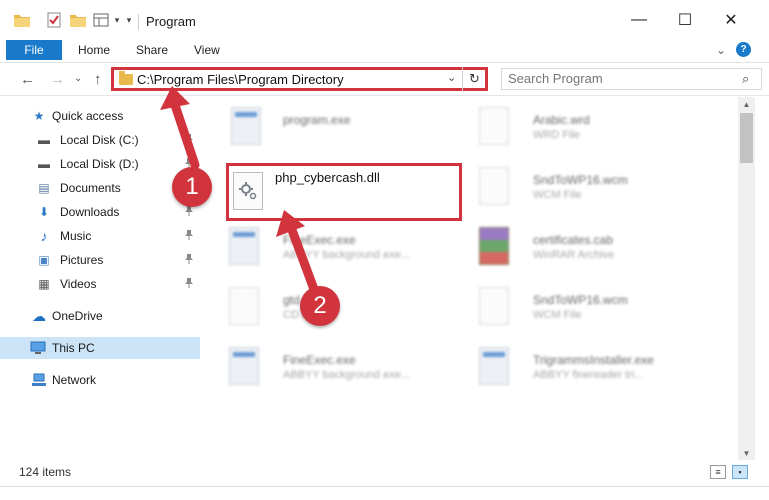  I want to click on search-input, so click(618, 78).